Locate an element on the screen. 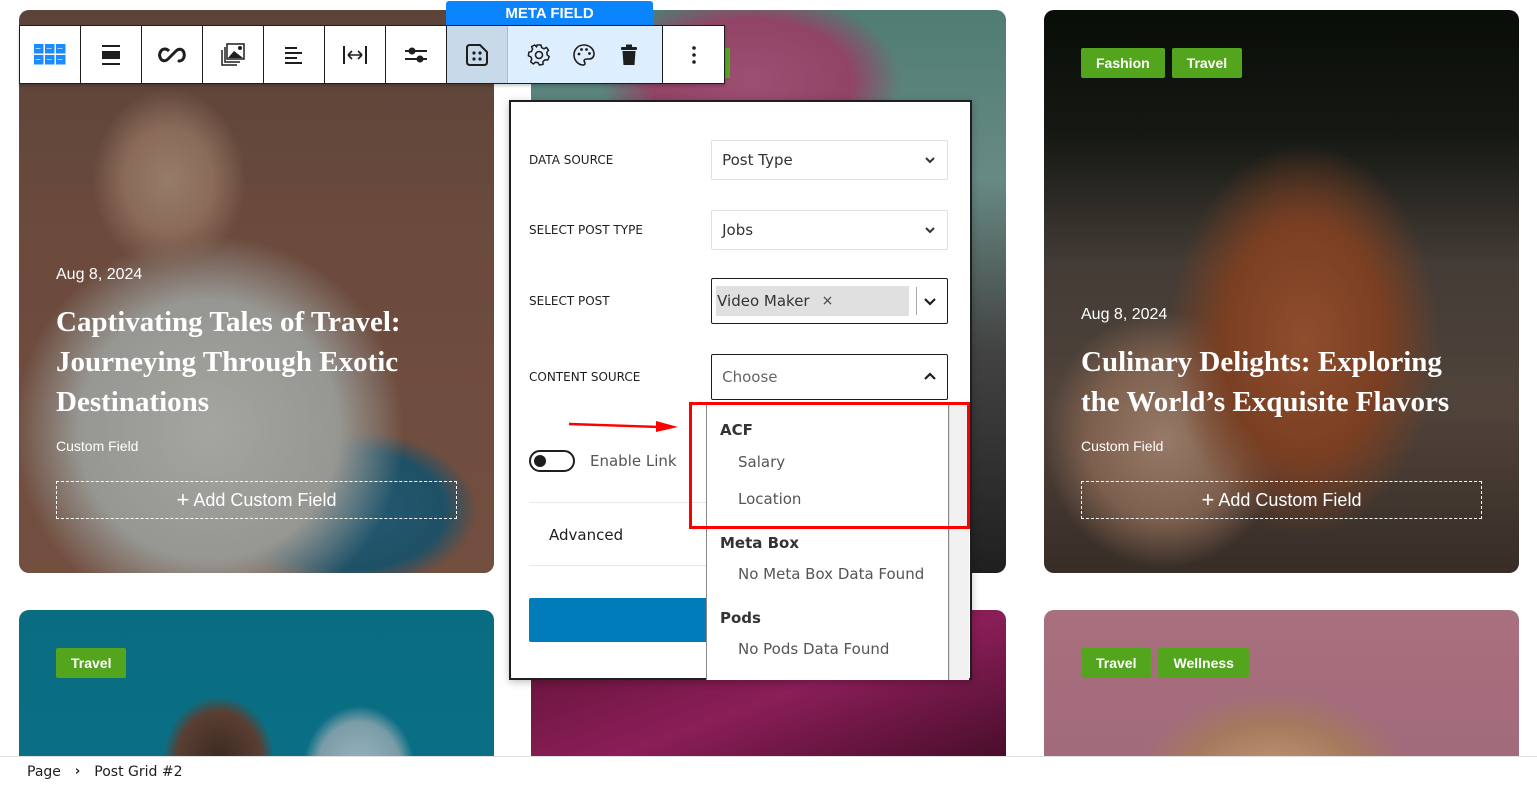 This screenshot has width=1537, height=786. media-button is located at coordinates (233, 54).